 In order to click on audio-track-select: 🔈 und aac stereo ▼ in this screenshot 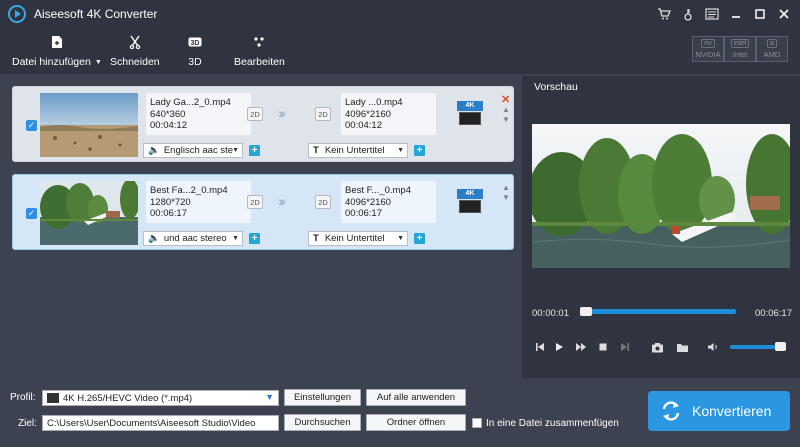, I will do `click(193, 238)`.